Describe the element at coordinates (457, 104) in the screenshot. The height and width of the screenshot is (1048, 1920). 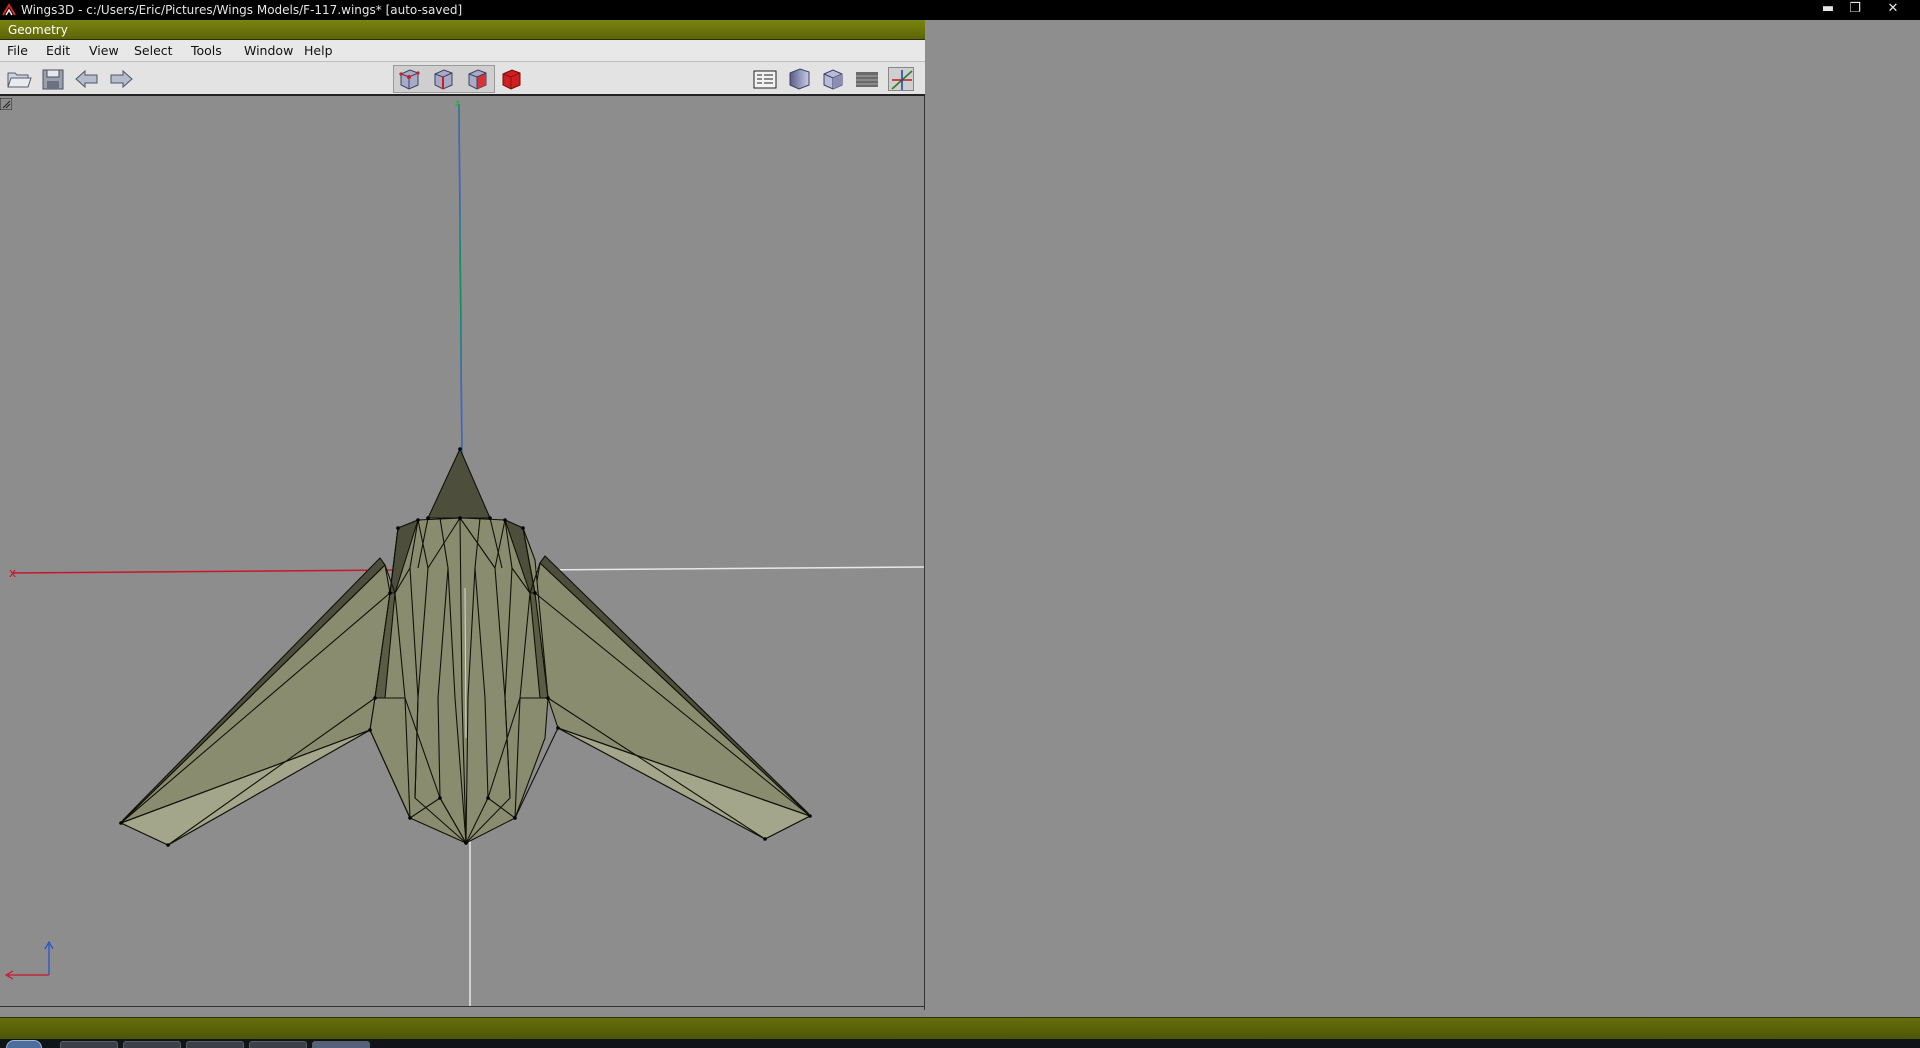
I see `z-axis-label: z` at that location.